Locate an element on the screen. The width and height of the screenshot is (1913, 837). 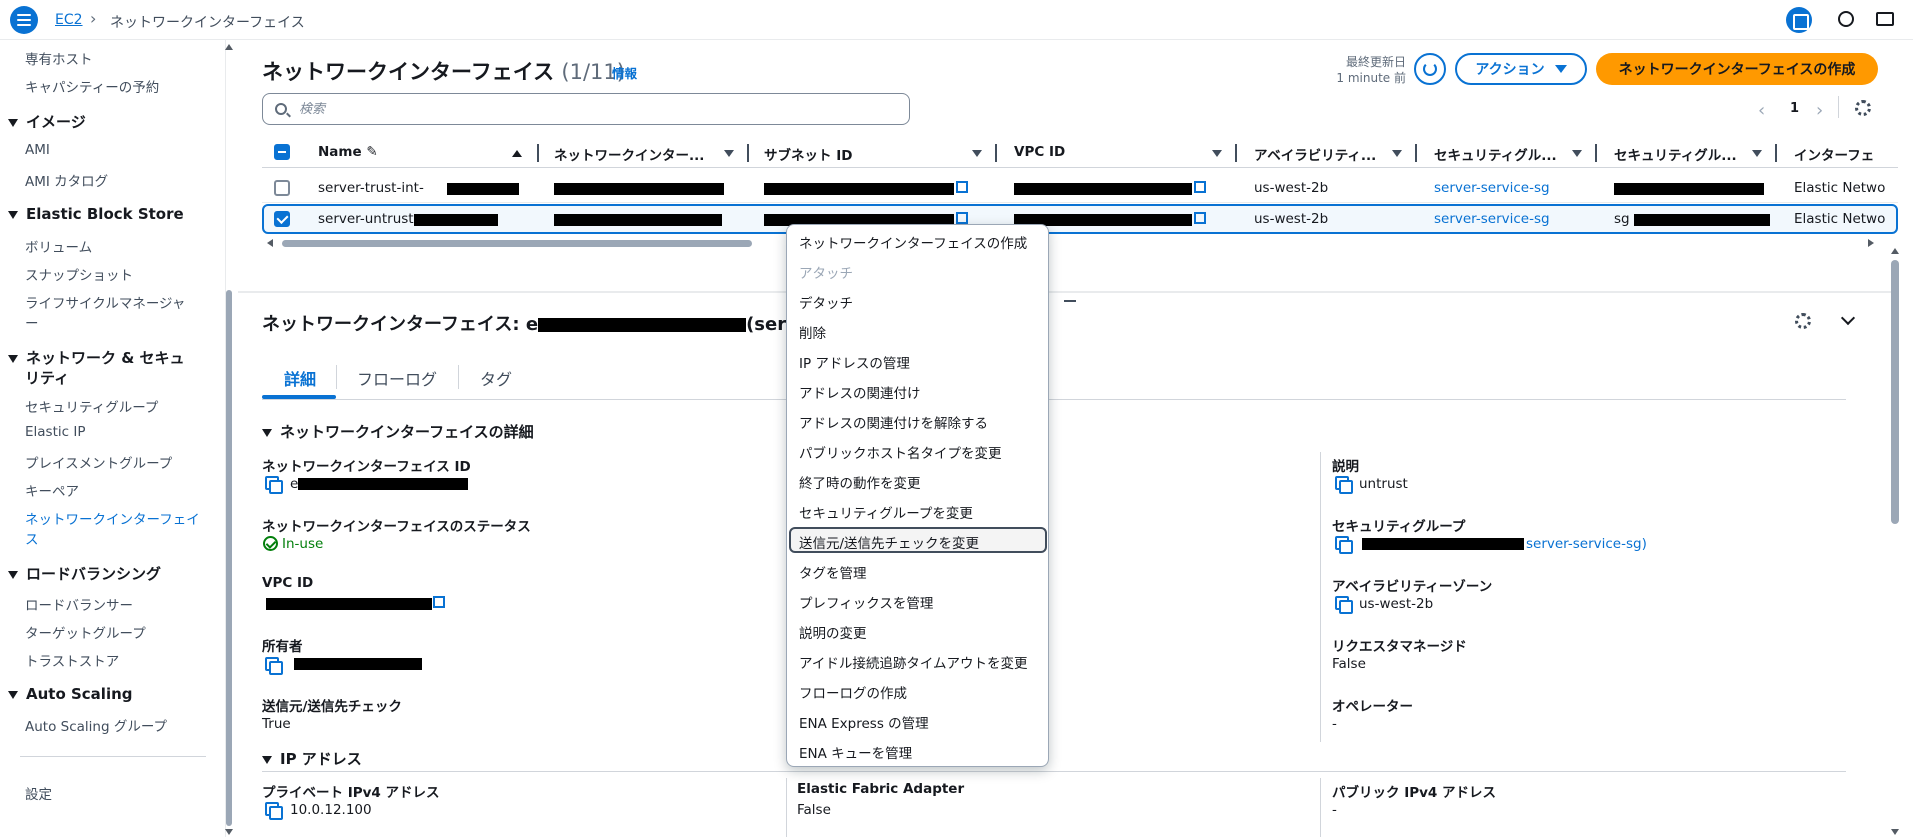
sidebar-item-elastic-ip: Elastic IP is located at coordinates (55, 432).